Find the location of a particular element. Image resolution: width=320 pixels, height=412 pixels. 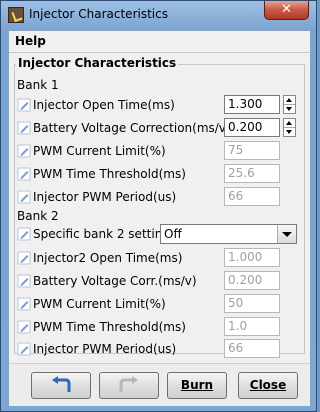

injector2-open-time-row: Injector2 Open Time(ms) 1.000 is located at coordinates (159, 258).